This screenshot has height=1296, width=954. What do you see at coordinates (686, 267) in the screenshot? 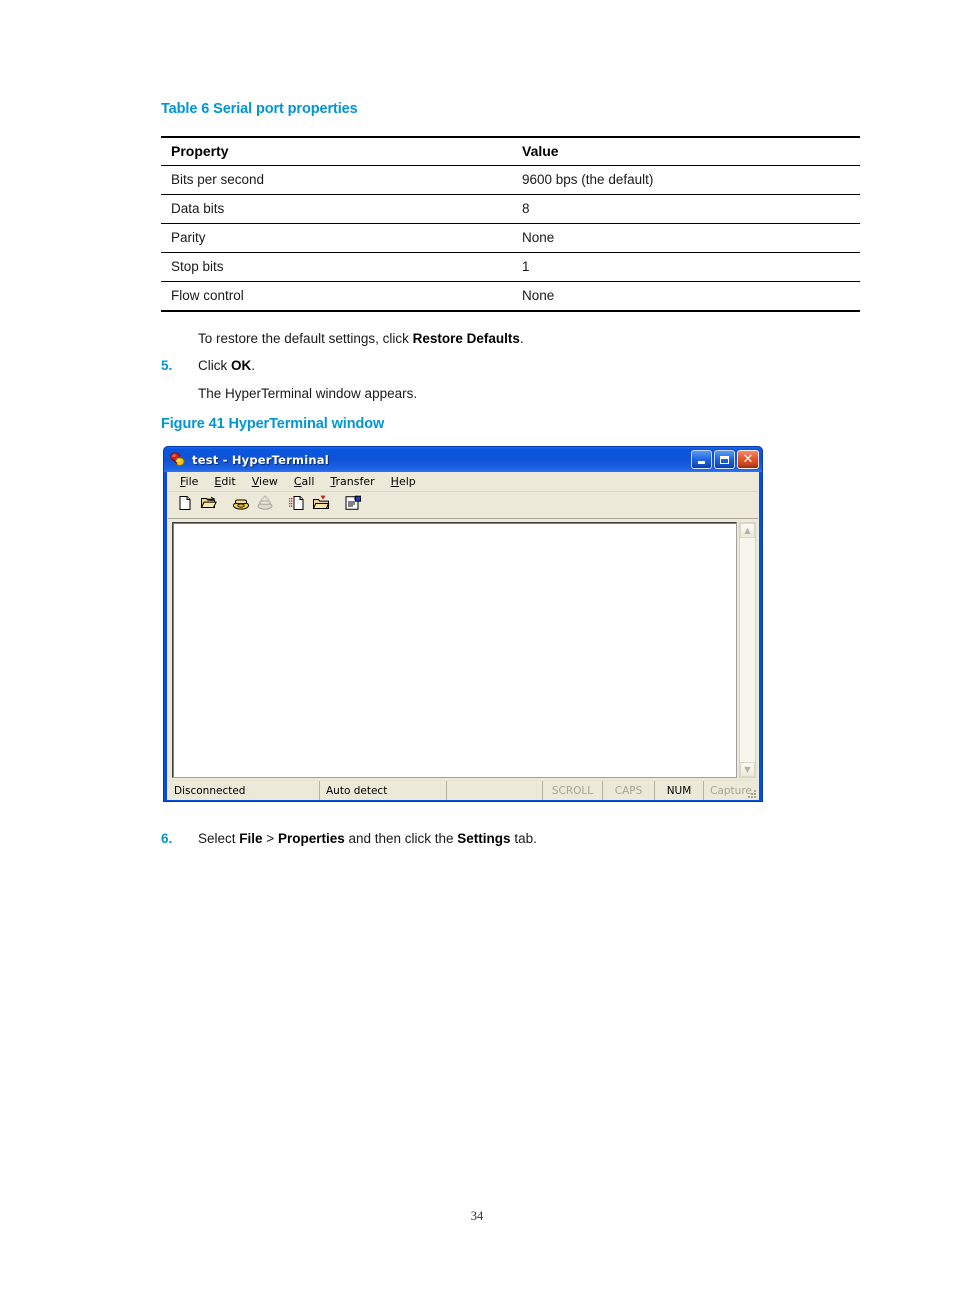
I see `table-cell-value: 1` at bounding box center [686, 267].